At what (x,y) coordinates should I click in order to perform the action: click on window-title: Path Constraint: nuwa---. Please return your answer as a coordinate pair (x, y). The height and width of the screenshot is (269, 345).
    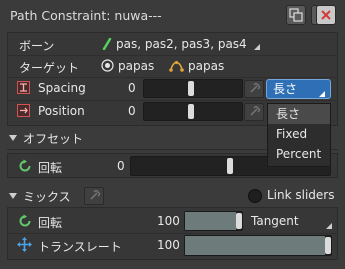
    Looking at the image, I should click on (86, 15).